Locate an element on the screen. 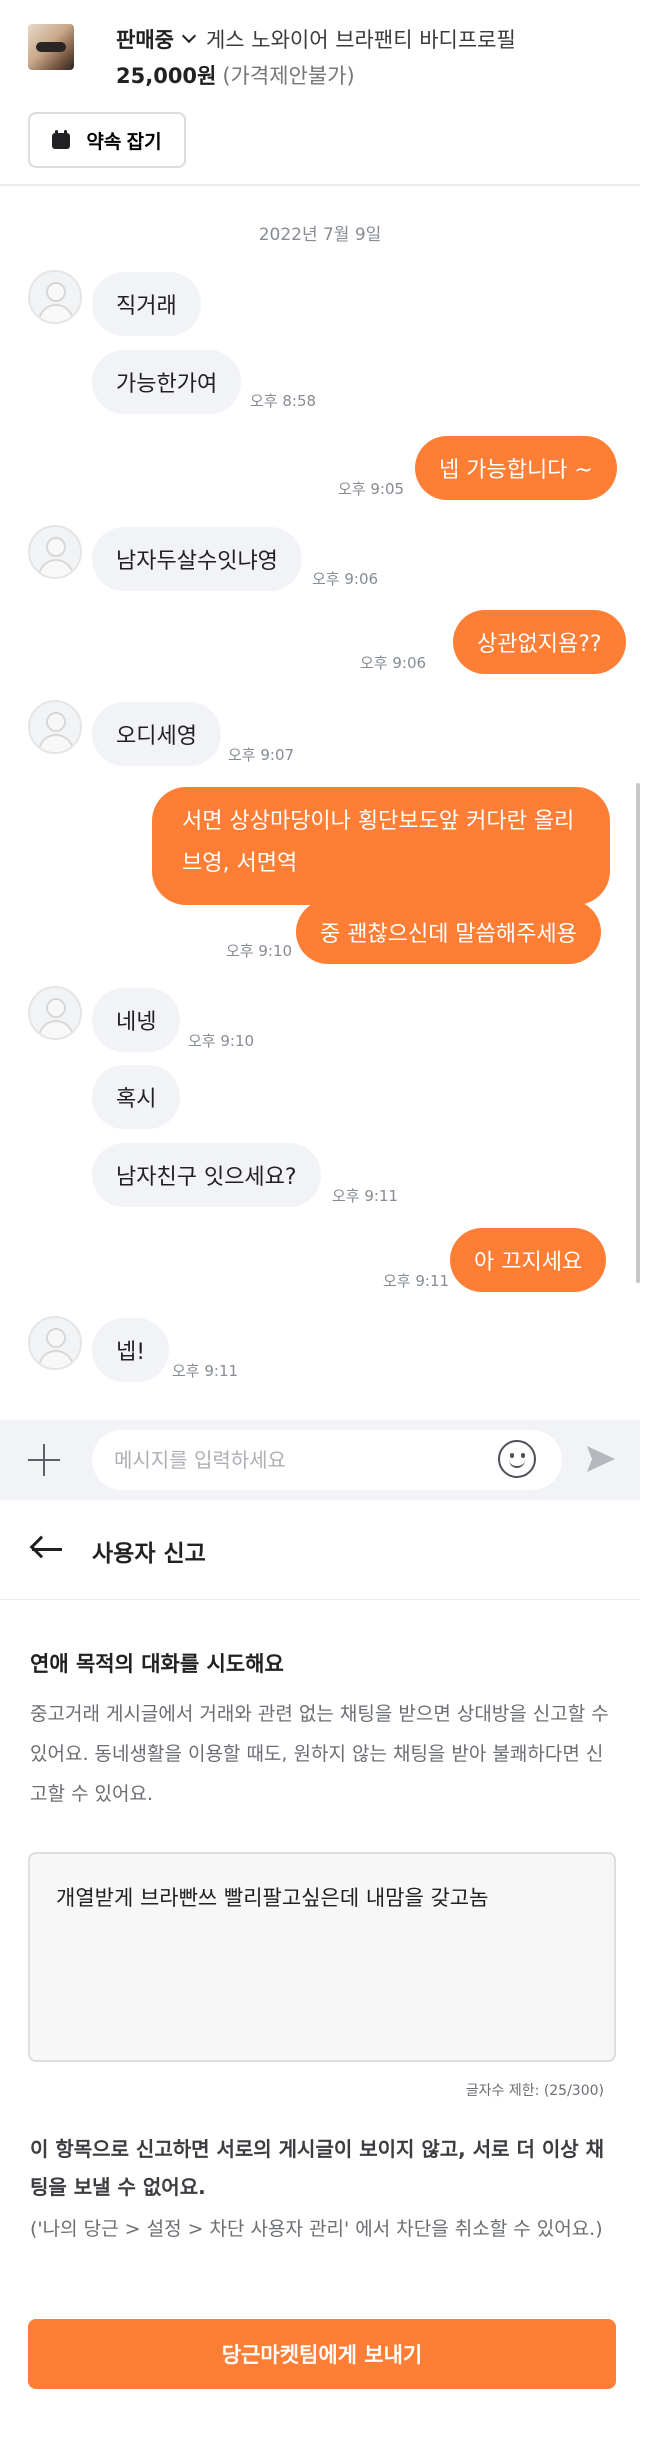 The width and height of the screenshot is (656, 2443). outgoing-message: 넵 가능합니다 ~ is located at coordinates (516, 468).